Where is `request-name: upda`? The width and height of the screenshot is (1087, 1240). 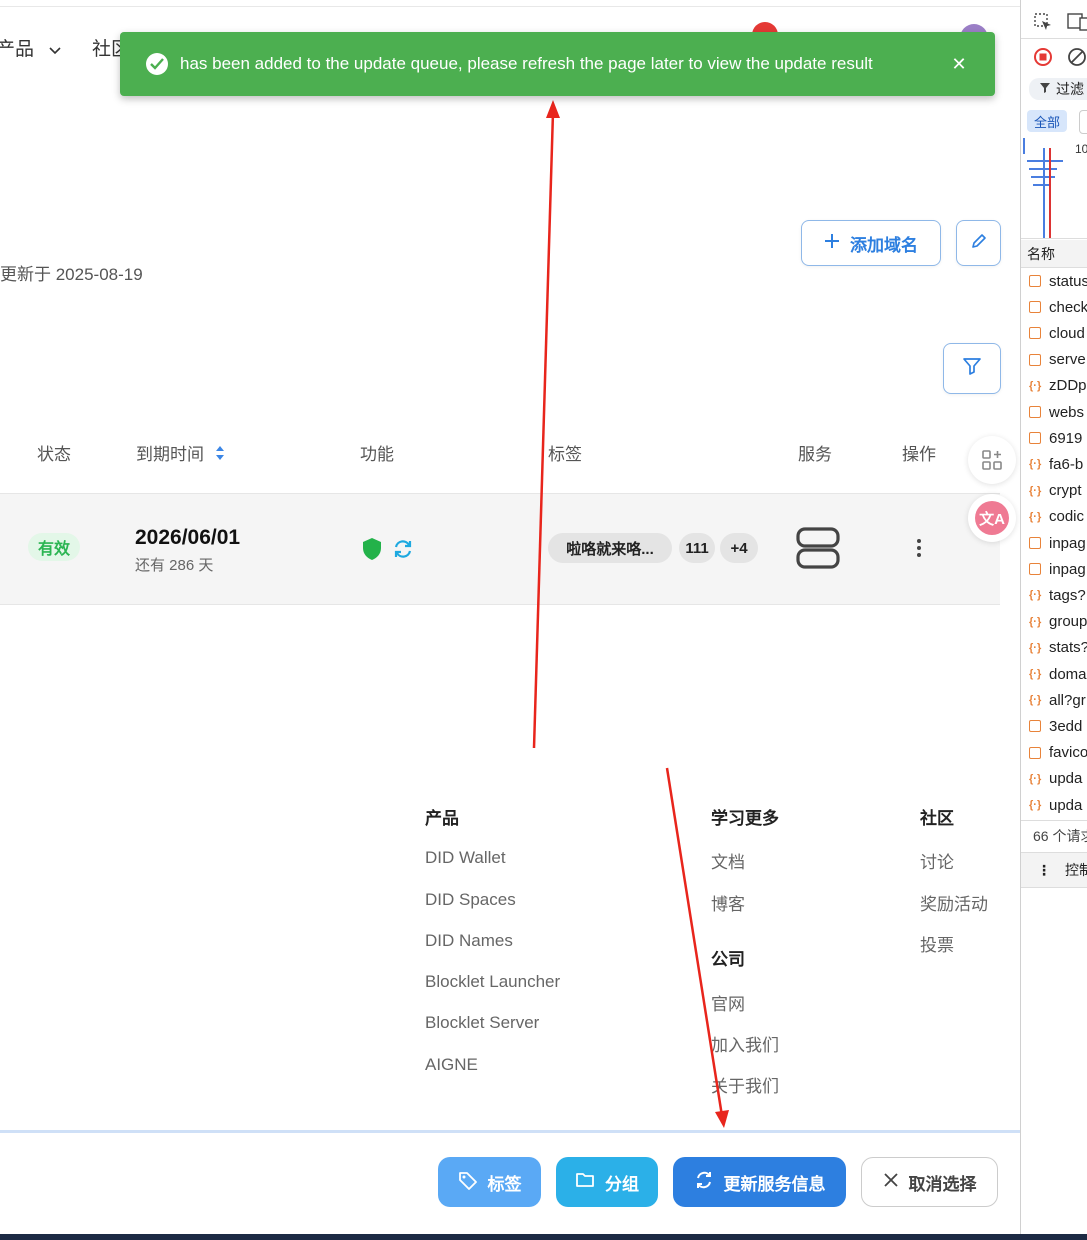
request-name: upda is located at coordinates (1066, 779).